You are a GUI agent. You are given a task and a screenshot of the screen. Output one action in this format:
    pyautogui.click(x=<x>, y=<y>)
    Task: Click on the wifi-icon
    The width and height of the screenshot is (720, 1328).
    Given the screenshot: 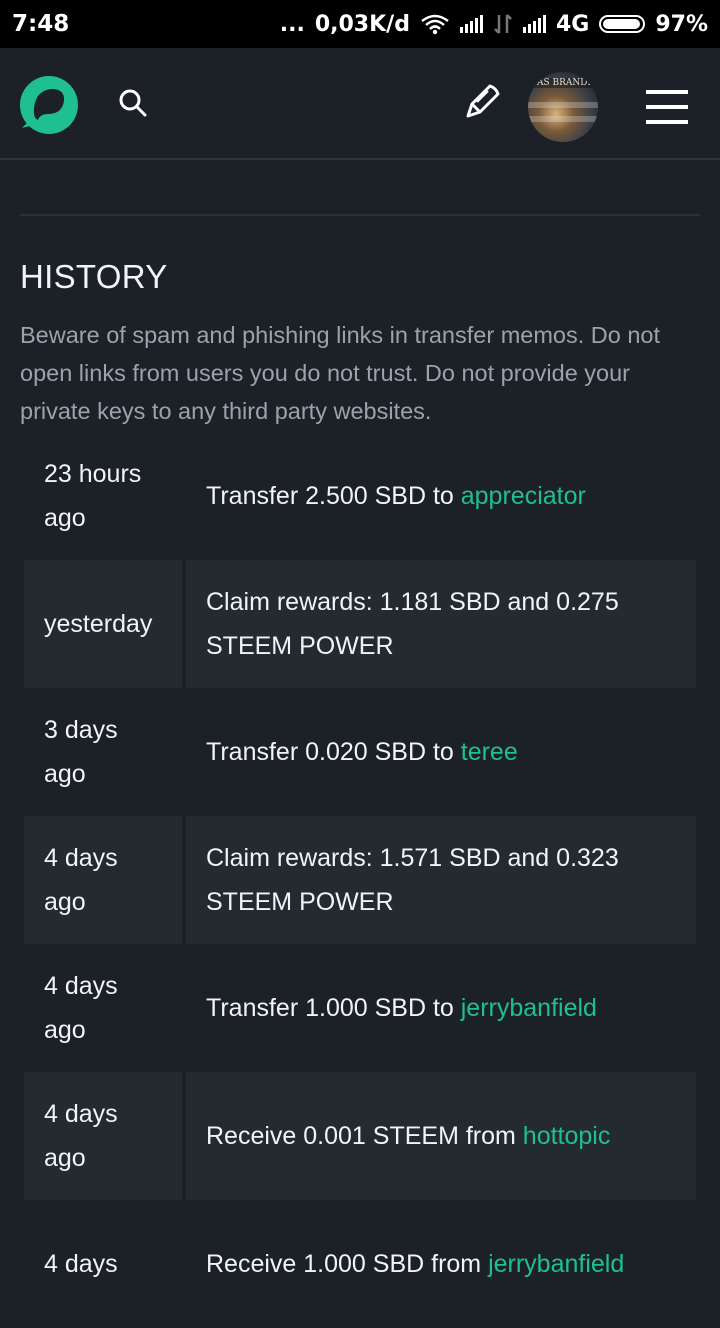 What is the action you would take?
    pyautogui.click(x=435, y=24)
    